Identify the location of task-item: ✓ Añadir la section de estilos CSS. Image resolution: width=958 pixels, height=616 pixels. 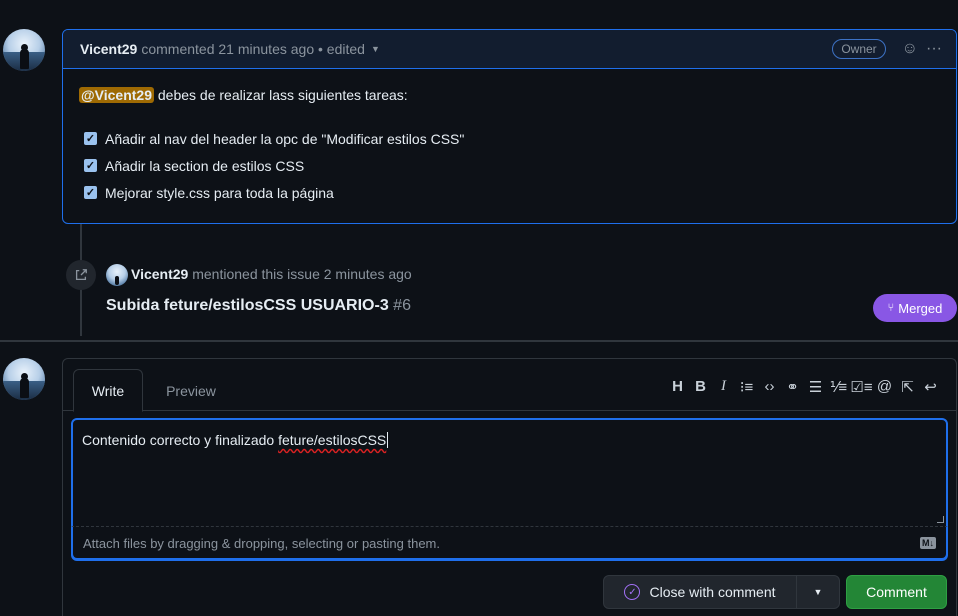
(509, 165).